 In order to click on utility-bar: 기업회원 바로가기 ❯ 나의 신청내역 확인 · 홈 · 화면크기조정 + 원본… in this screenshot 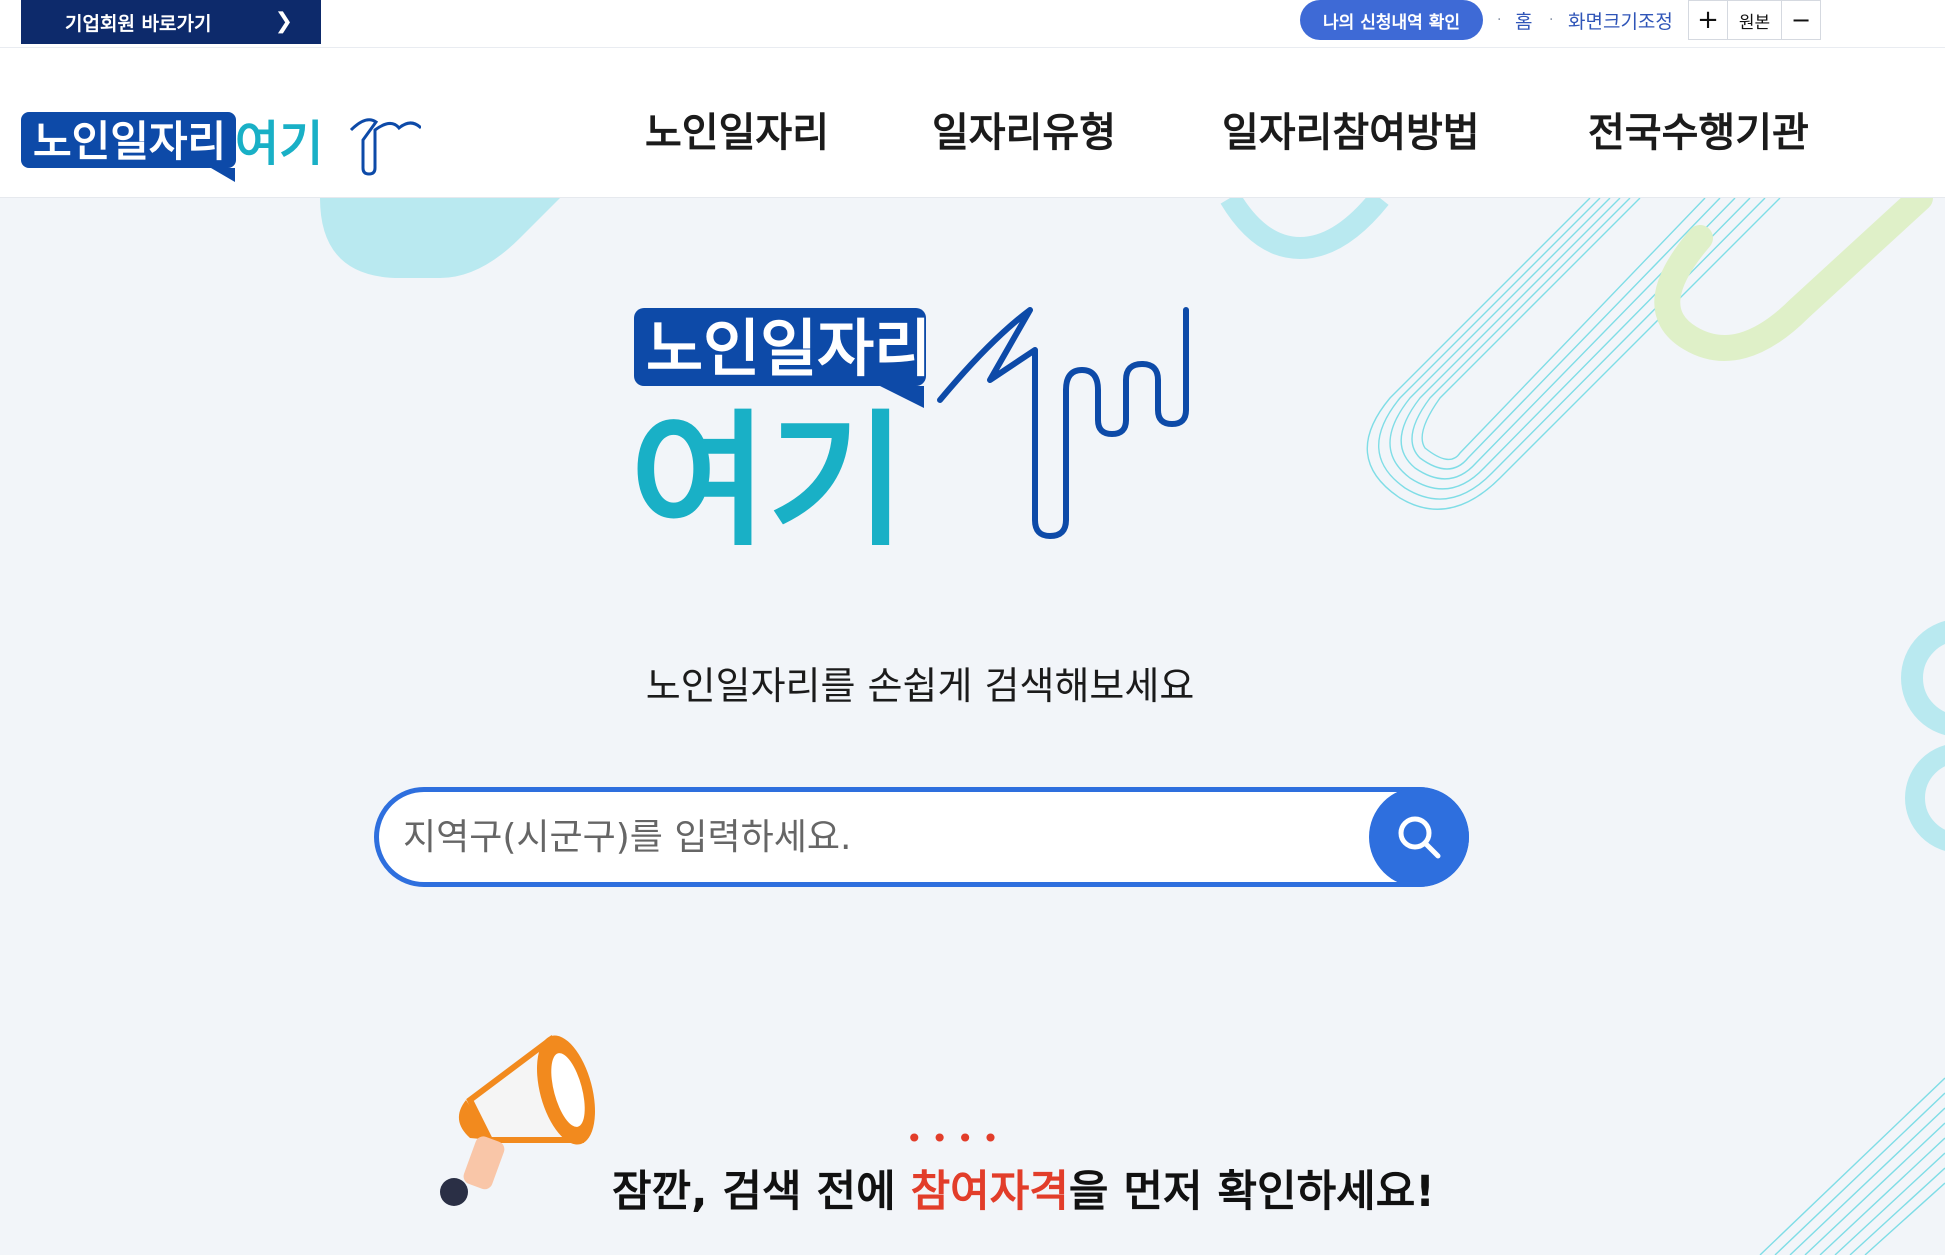, I will do `click(972, 24)`.